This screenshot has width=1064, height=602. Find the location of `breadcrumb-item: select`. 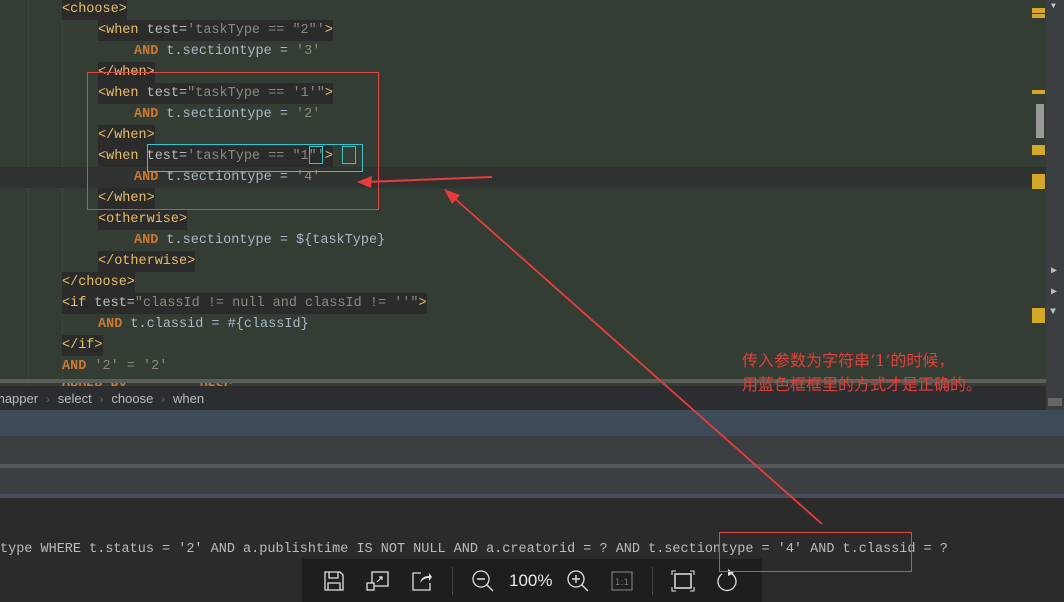

breadcrumb-item: select is located at coordinates (75, 398).